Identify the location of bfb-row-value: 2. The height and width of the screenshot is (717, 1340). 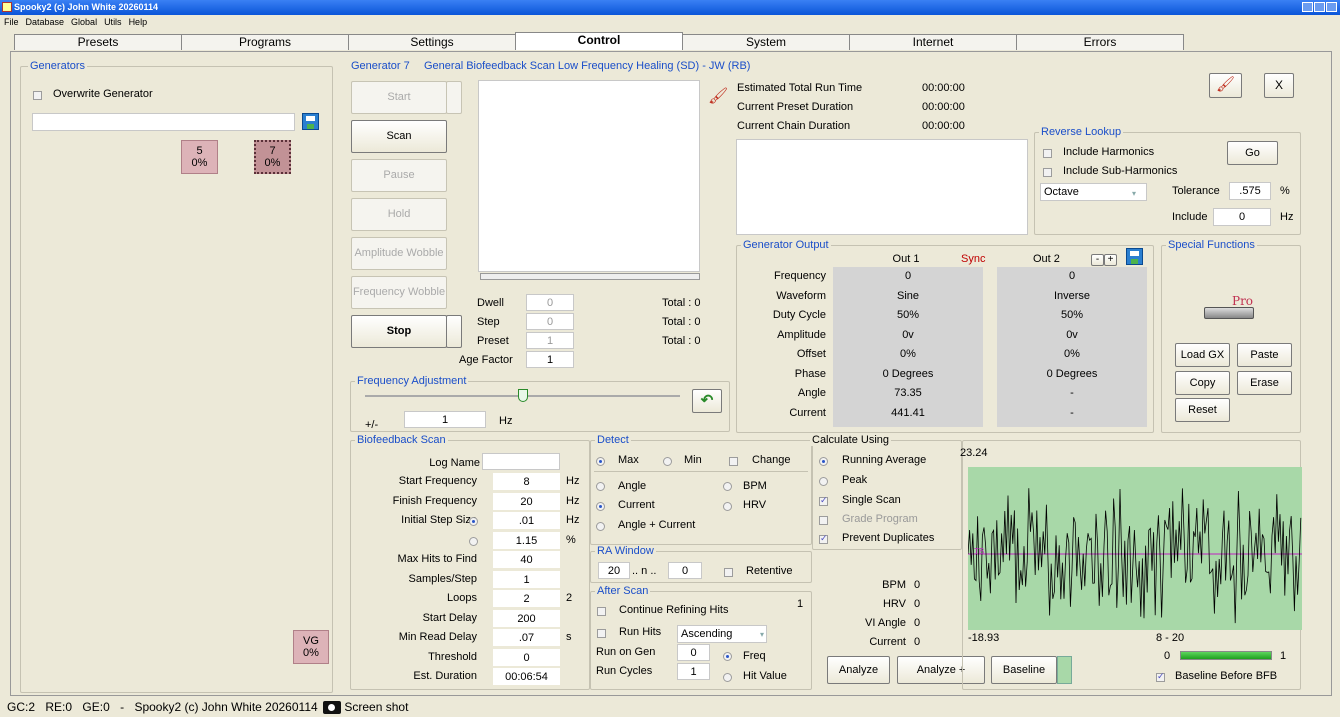
(526, 598).